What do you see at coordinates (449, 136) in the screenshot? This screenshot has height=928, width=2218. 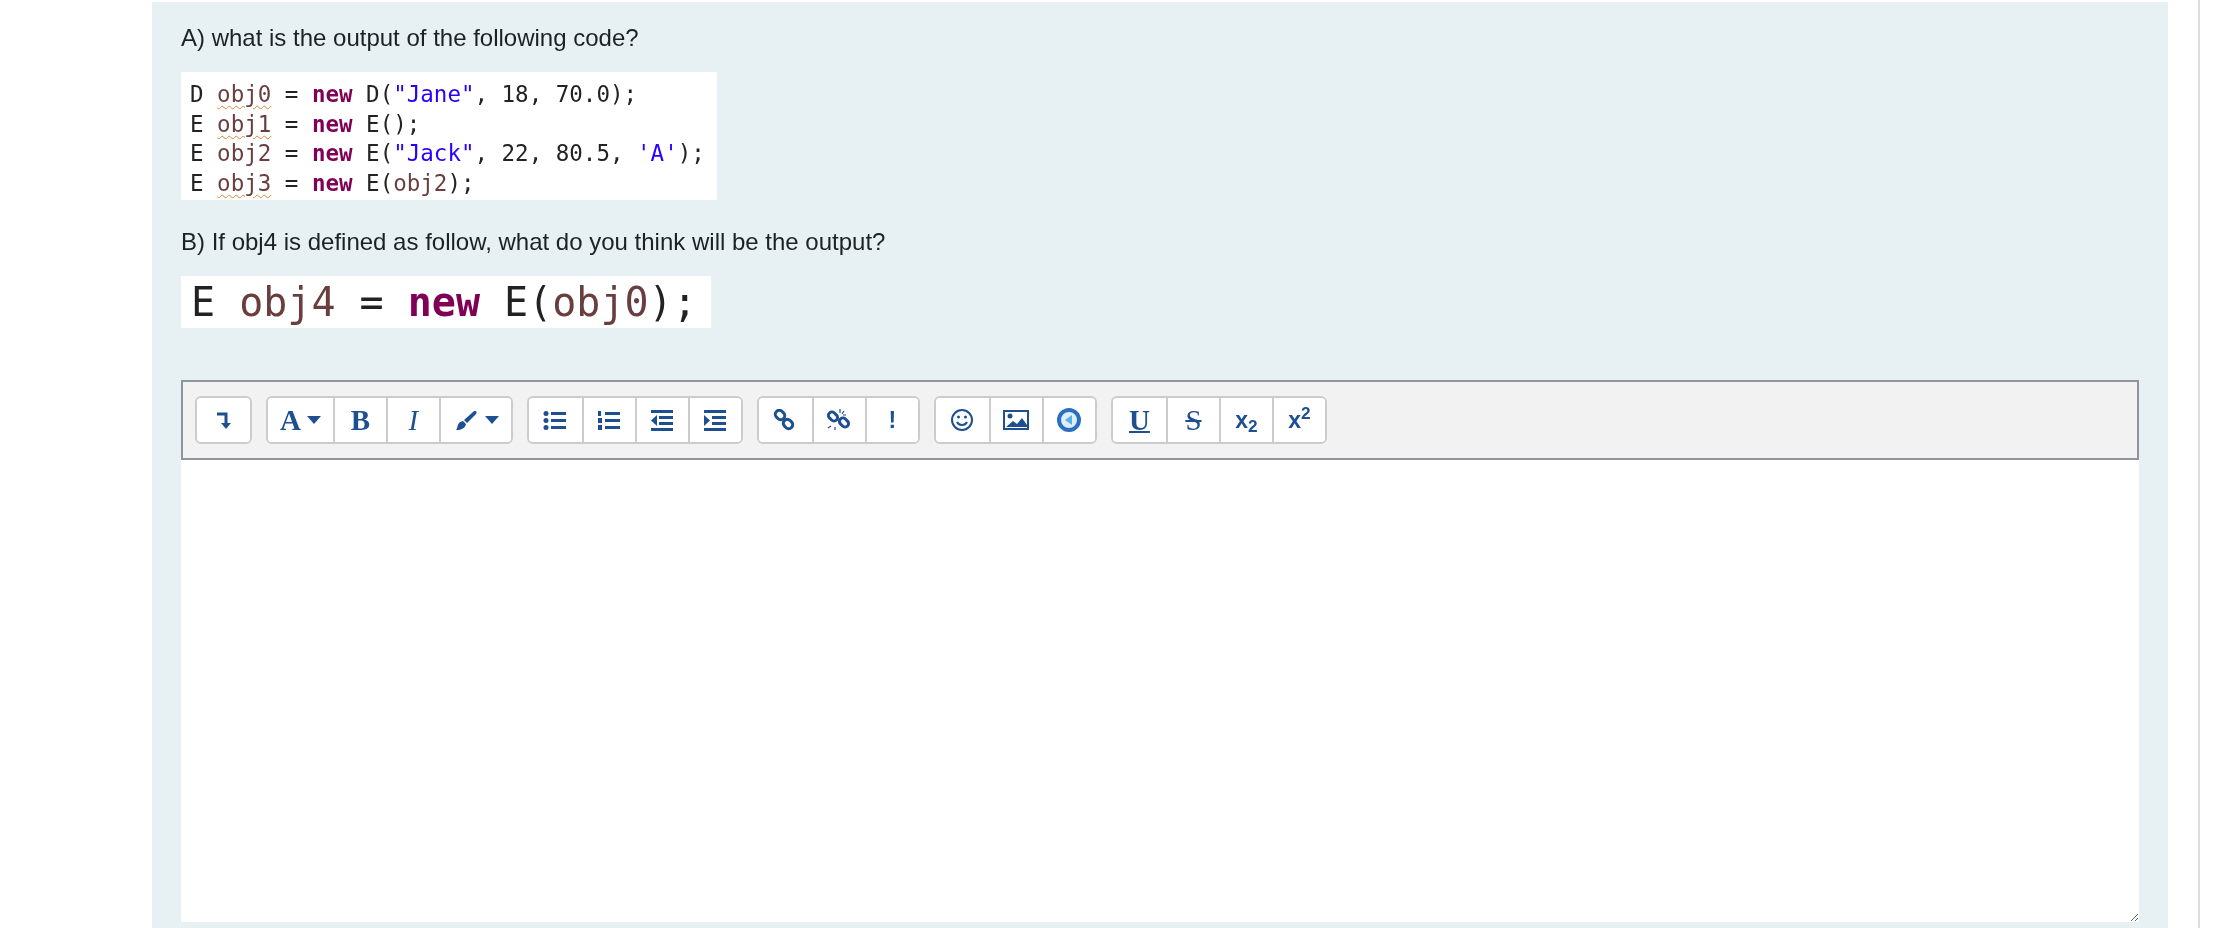 I see `code-snippet: D obj0 = new D("Jane", 18, 70.0); E obj1 = new E(); E obj2 = new E("Jack", 22, 80.5, 'A'); E obj3 = new E(obj2);` at bounding box center [449, 136].